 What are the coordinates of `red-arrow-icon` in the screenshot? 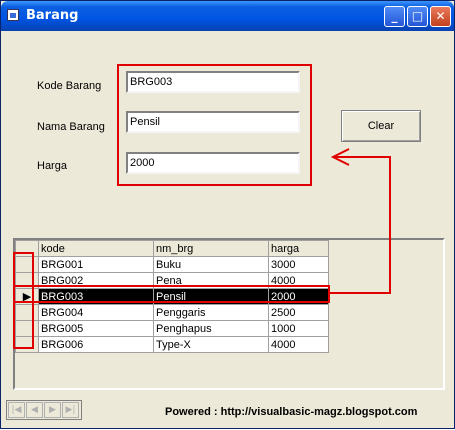 It's located at (360, 221).